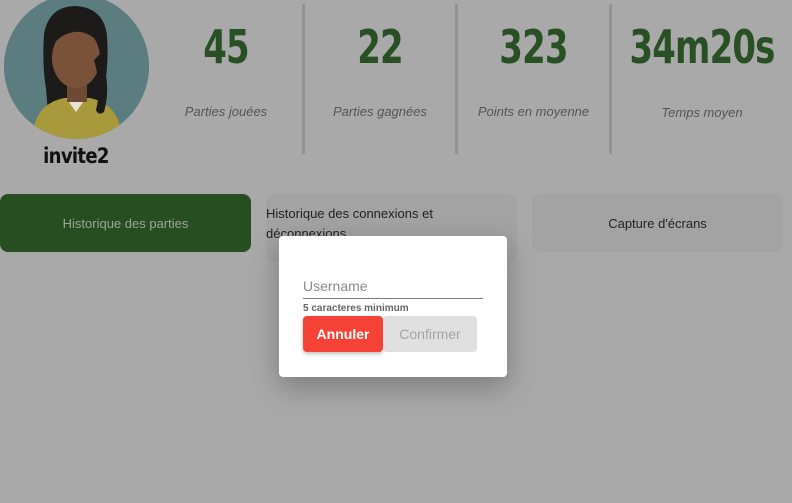 Image resolution: width=792 pixels, height=503 pixels. Describe the element at coordinates (533, 111) in the screenshot. I see `stat-label: Points en moyenne` at that location.